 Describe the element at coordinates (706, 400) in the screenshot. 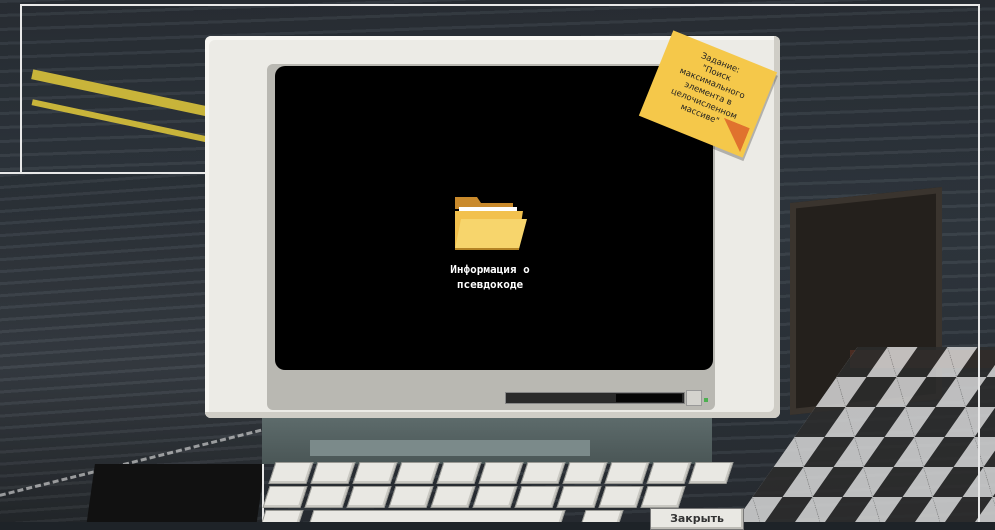

I see `power-led` at that location.